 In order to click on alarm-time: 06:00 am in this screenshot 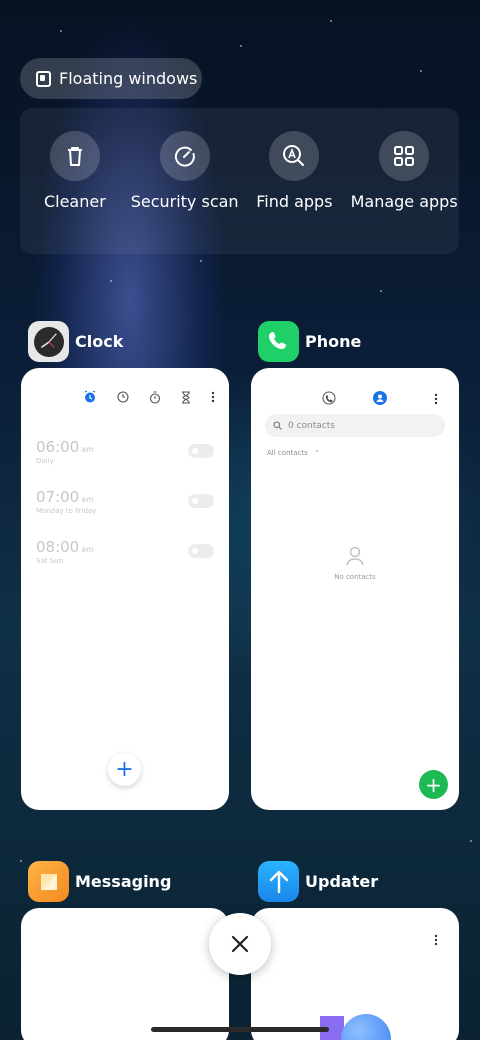, I will do `click(125, 447)`.